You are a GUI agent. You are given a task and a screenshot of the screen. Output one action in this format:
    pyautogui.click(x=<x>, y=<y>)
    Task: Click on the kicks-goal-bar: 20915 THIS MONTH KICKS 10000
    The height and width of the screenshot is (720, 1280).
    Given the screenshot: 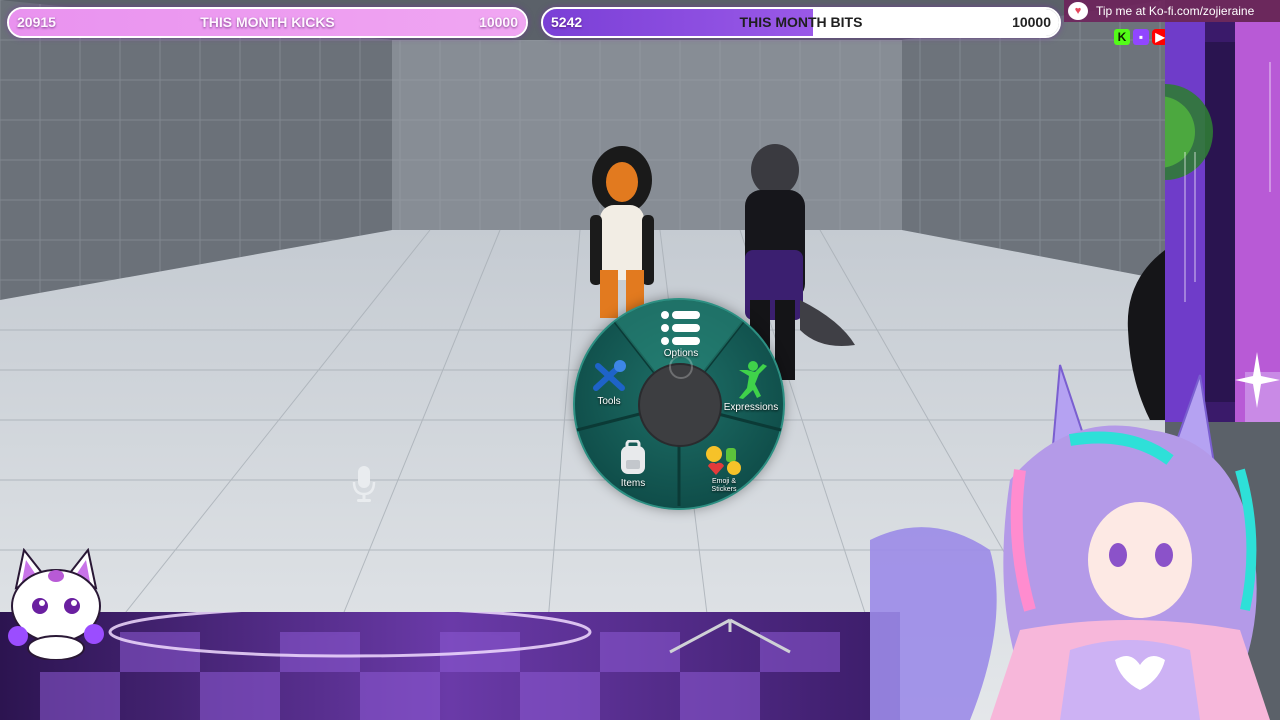 What is the action you would take?
    pyautogui.click(x=267, y=22)
    